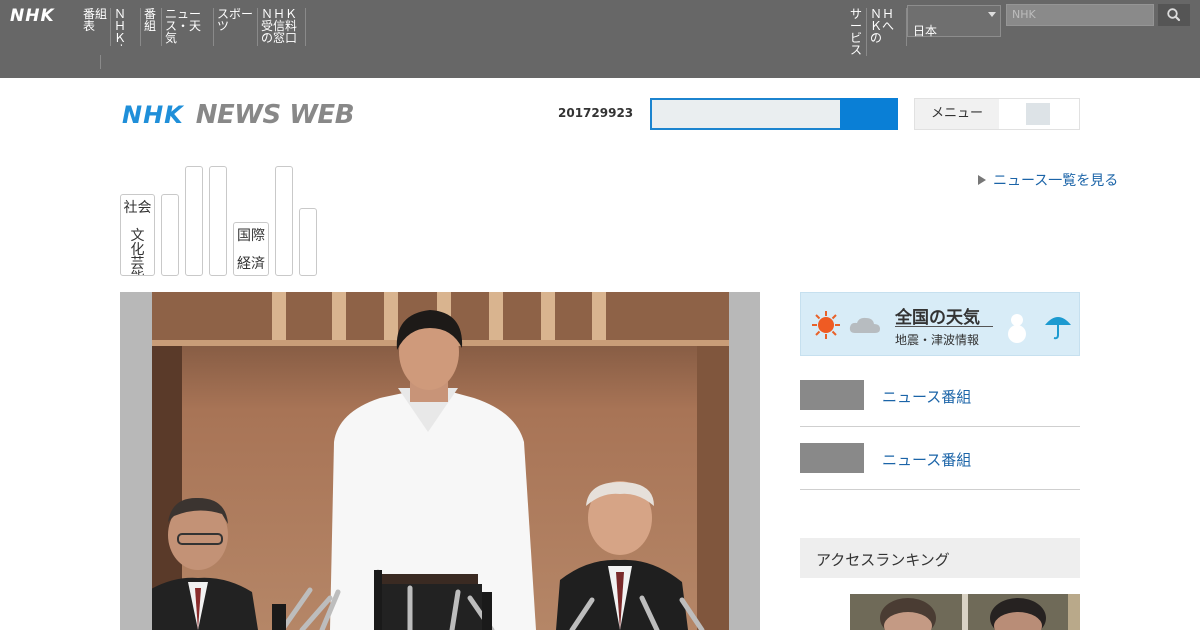 This screenshot has height=630, width=1200. I want to click on category-tab: 社会 文化芸能, so click(137, 235).